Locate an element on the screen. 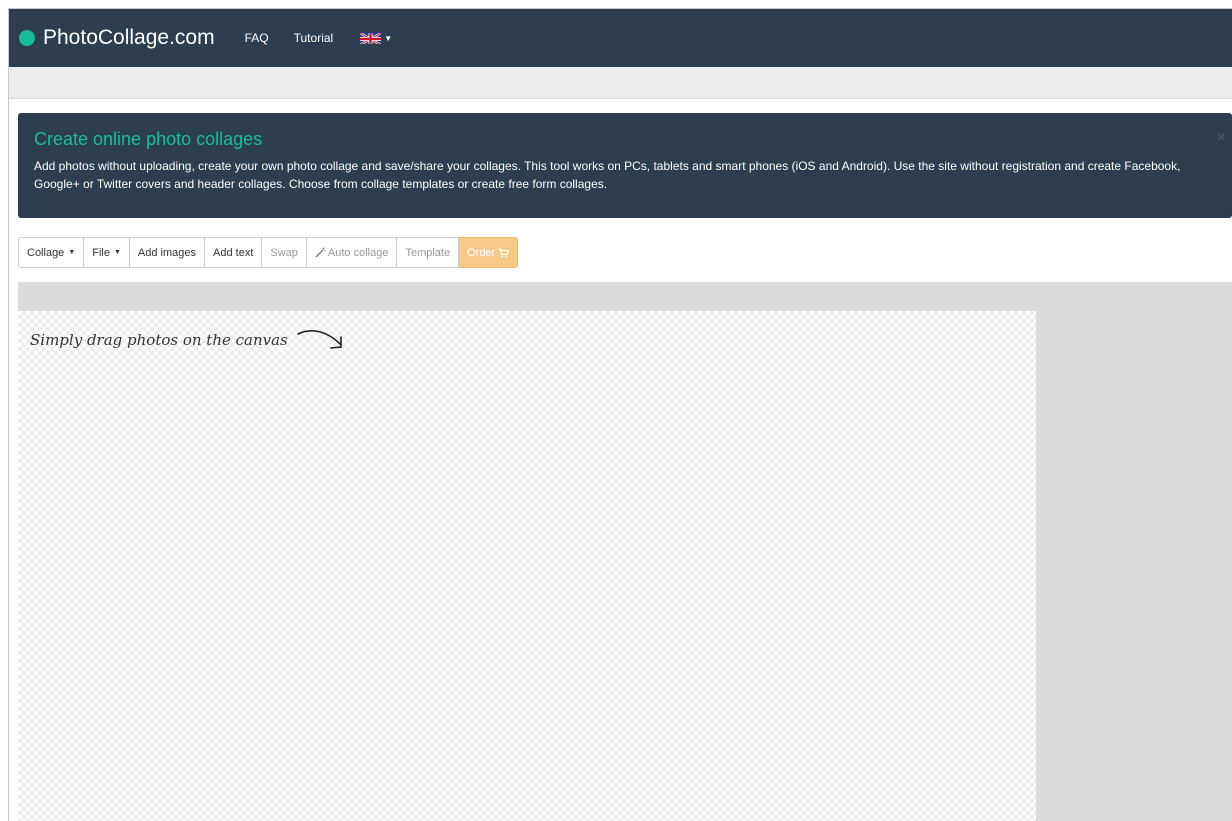  uk-flag-icon is located at coordinates (371, 38).